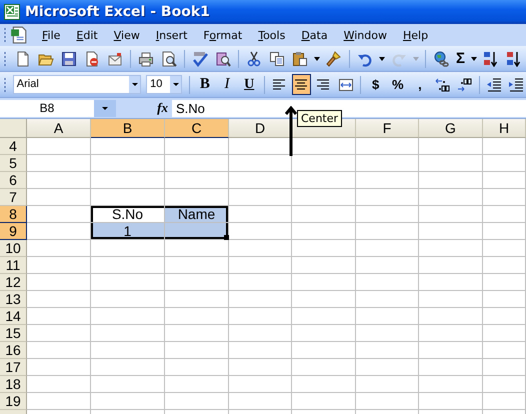  Describe the element at coordinates (13, 384) in the screenshot. I see `row-header: 18` at that location.